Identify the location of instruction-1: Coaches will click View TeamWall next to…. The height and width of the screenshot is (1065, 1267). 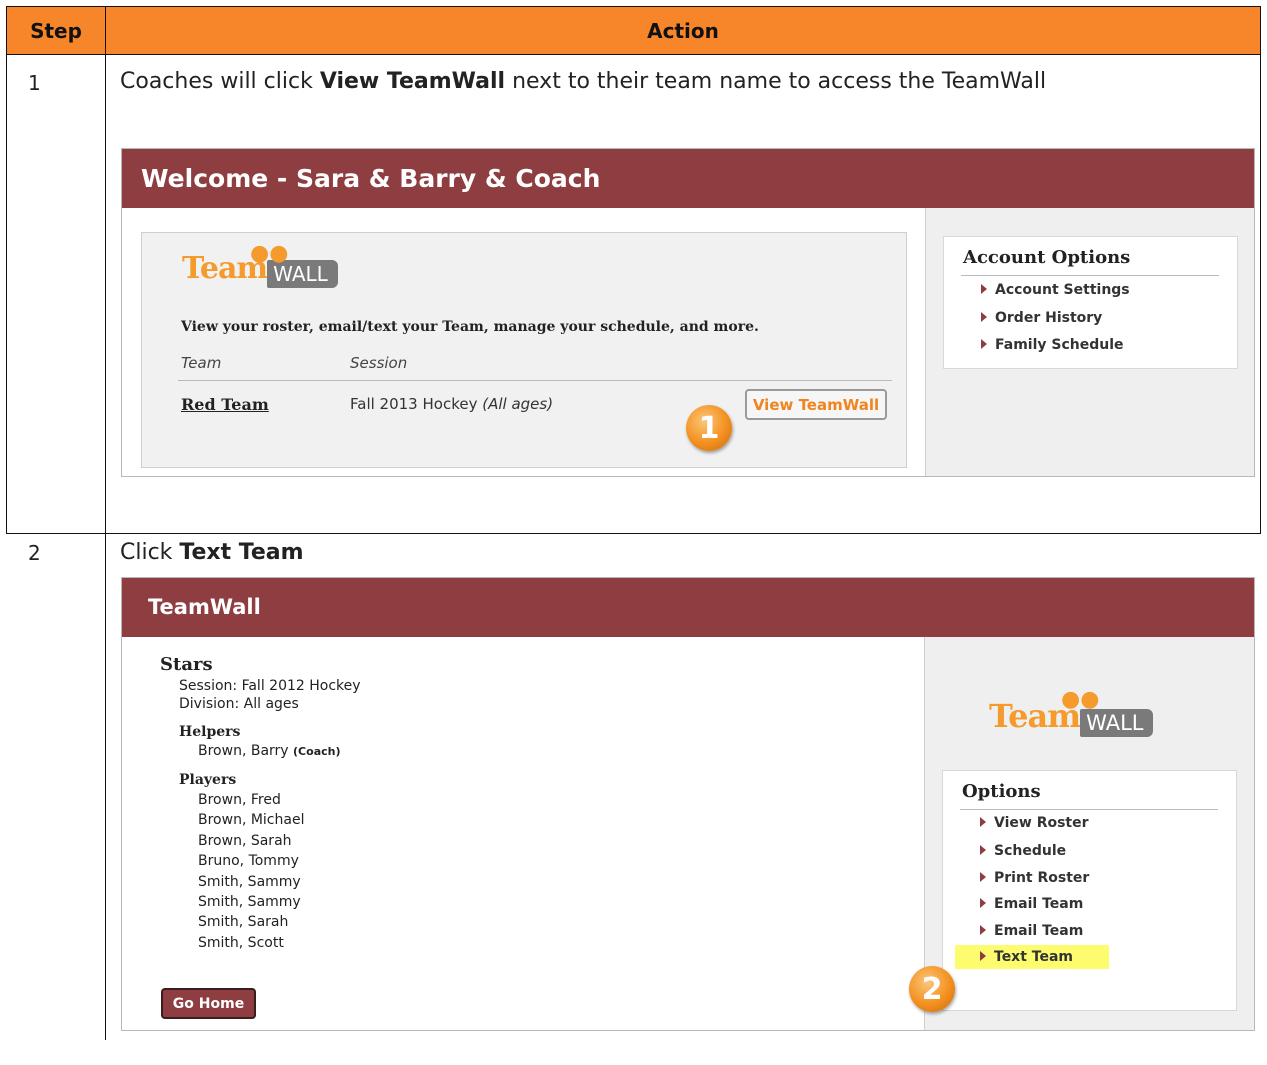
(583, 81).